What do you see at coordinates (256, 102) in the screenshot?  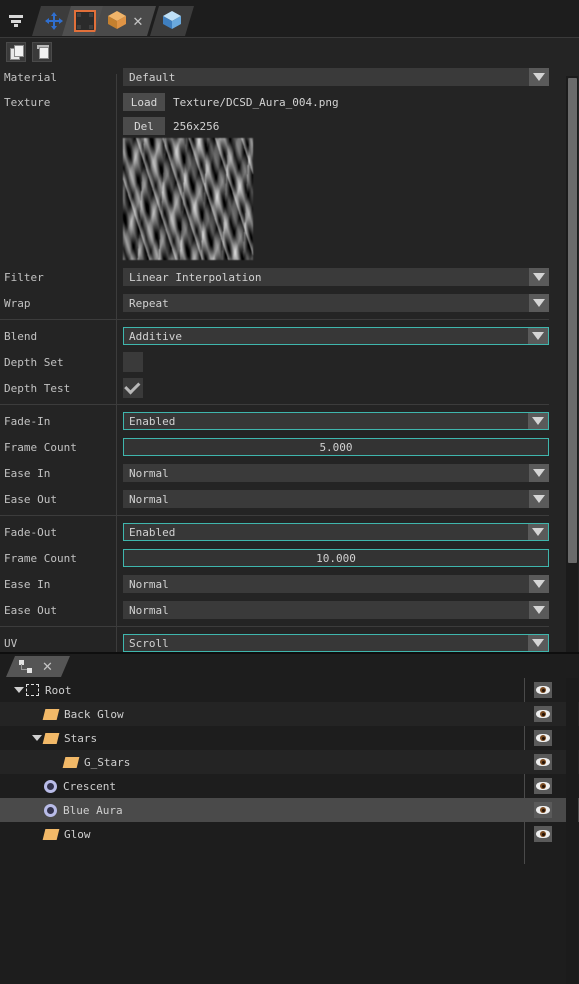 I see `texture-path: Texture/DCSD_Aura_004.png` at bounding box center [256, 102].